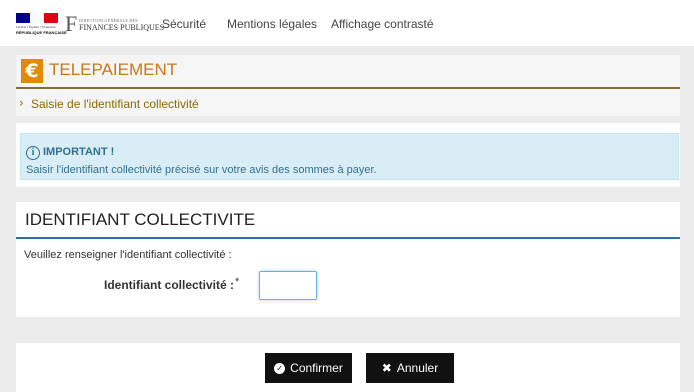  I want to click on info-icon: i, so click(33, 153).